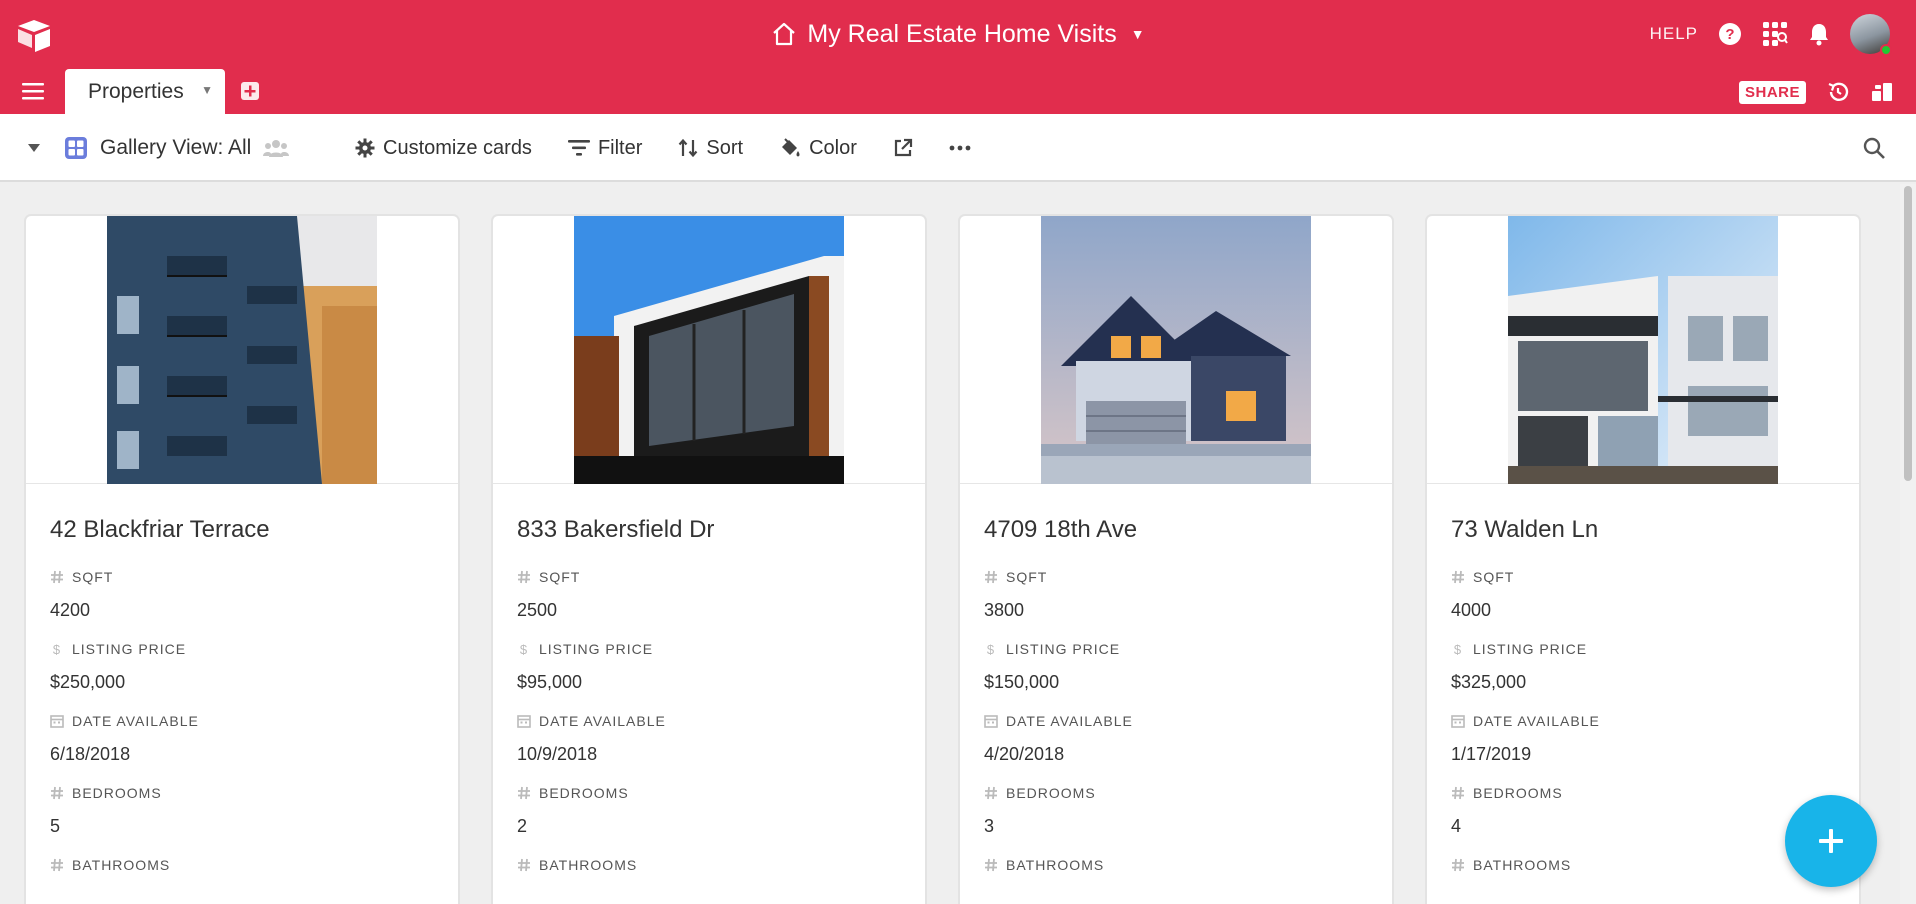 This screenshot has width=1916, height=904. What do you see at coordinates (1871, 35) in the screenshot?
I see `avatar` at bounding box center [1871, 35].